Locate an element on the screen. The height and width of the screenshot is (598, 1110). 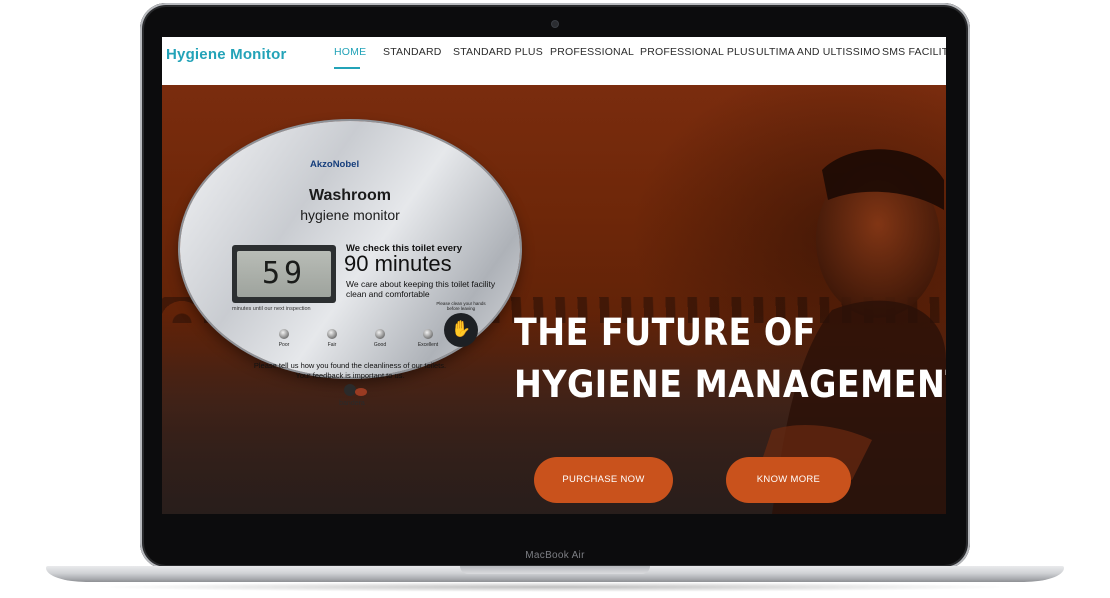
rating-label: Excellent is located at coordinates (428, 345).